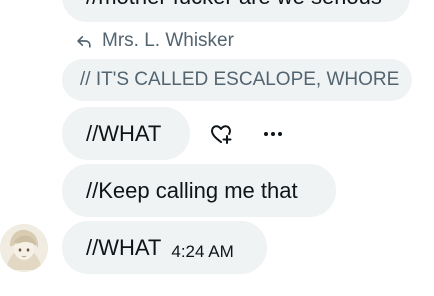 The width and height of the screenshot is (434, 296). I want to click on message-actions, so click(258, 134).